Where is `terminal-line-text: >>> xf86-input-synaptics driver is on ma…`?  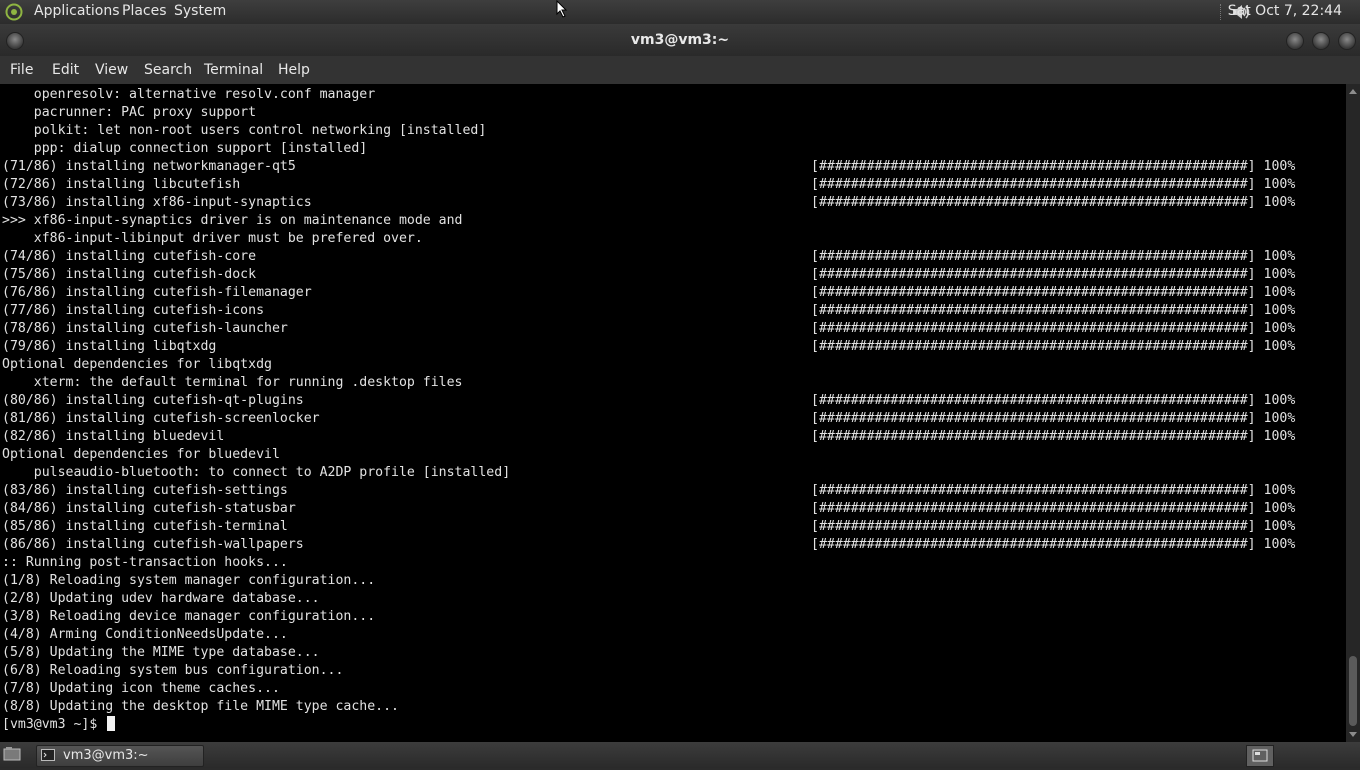
terminal-line-text: >>> xf86-input-synaptics driver is on ma… is located at coordinates (232, 220).